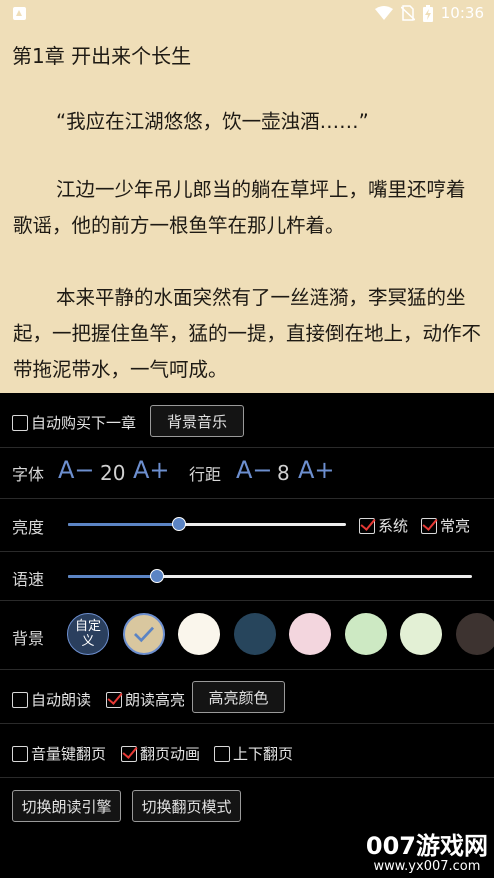 The image size is (494, 878). Describe the element at coordinates (429, 525) in the screenshot. I see `always-on-box` at that location.